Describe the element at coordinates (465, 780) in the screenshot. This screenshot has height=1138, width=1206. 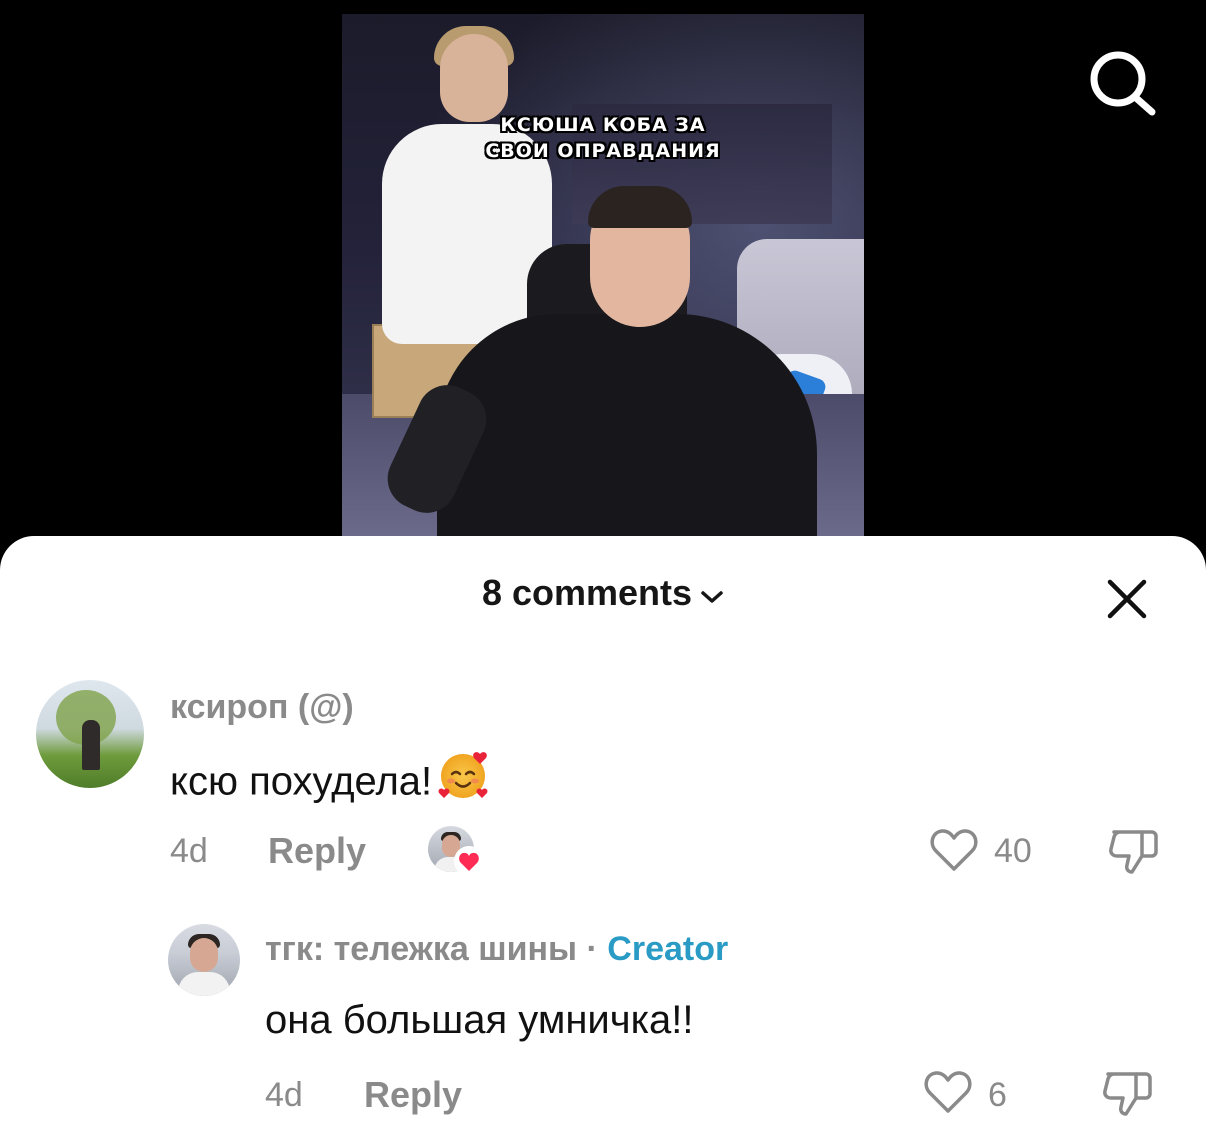
I see `smiling-face-with-hearts-icon` at that location.